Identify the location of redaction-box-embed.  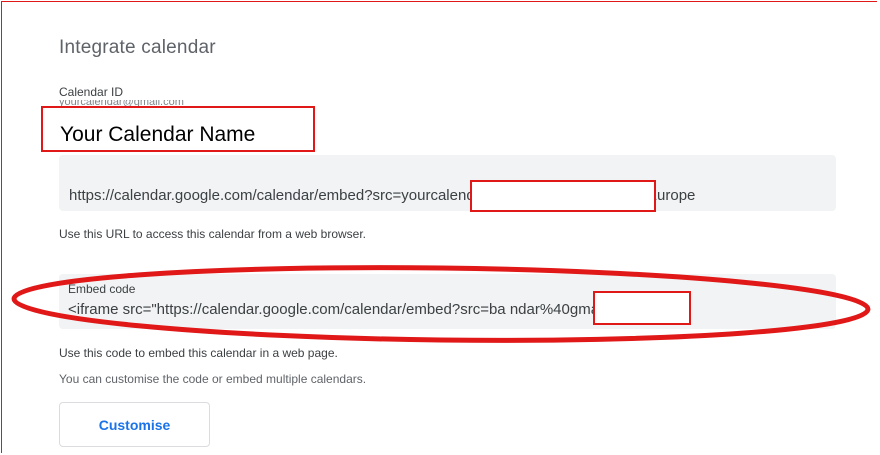
(642, 308).